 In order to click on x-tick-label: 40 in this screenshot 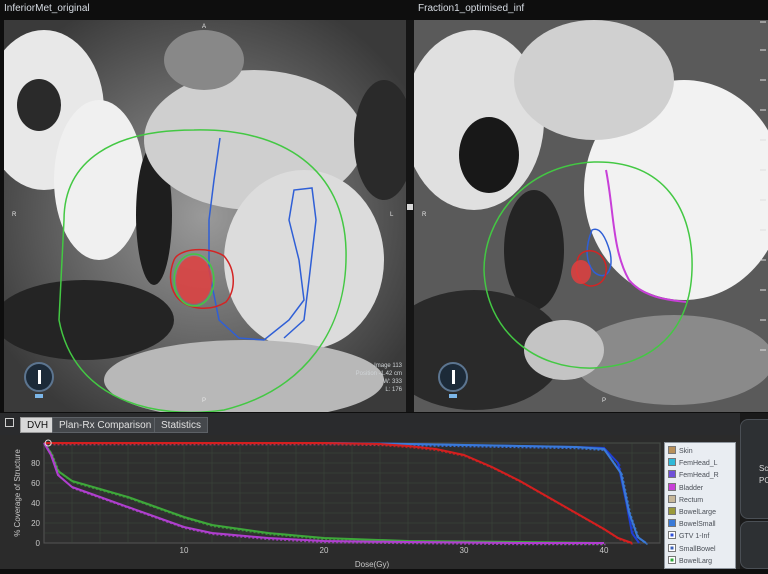, I will do `click(604, 550)`.